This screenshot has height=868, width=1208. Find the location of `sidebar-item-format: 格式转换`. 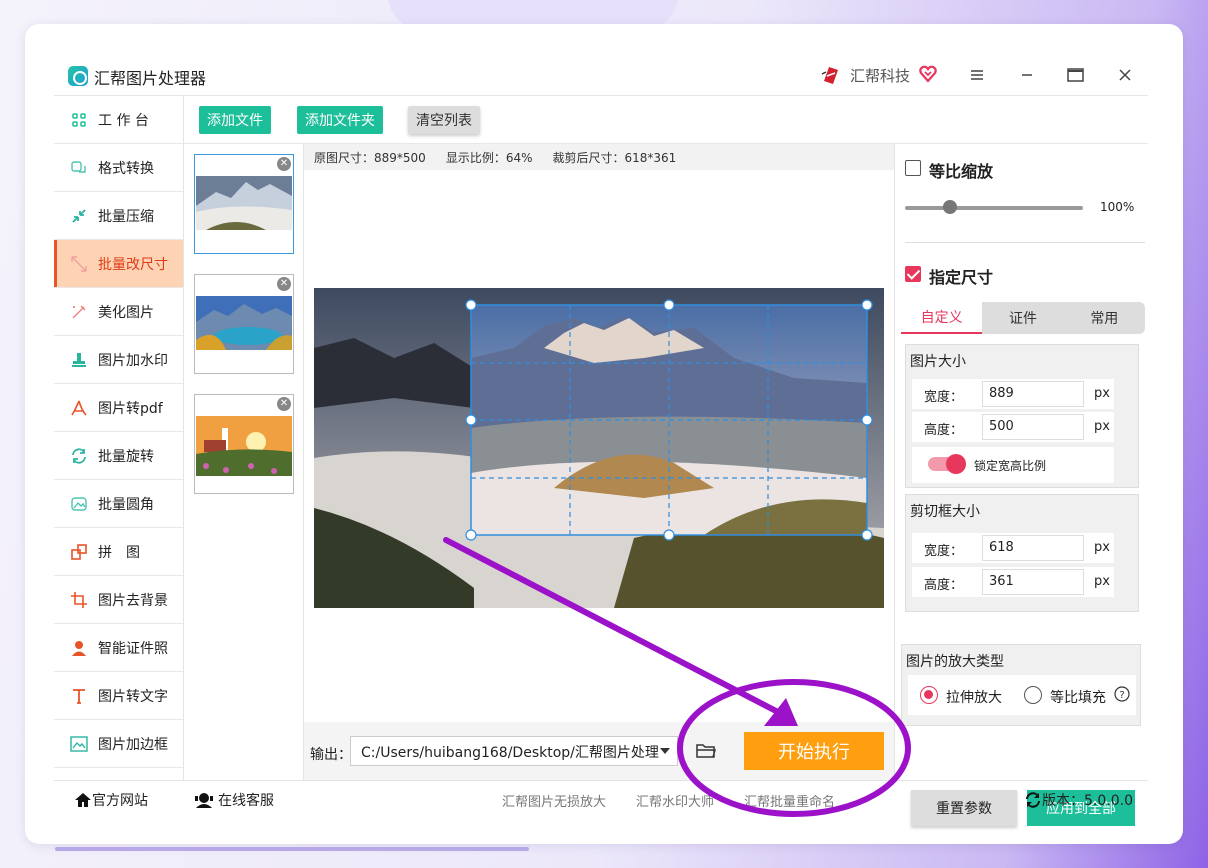

sidebar-item-format: 格式转换 is located at coordinates (118, 168).